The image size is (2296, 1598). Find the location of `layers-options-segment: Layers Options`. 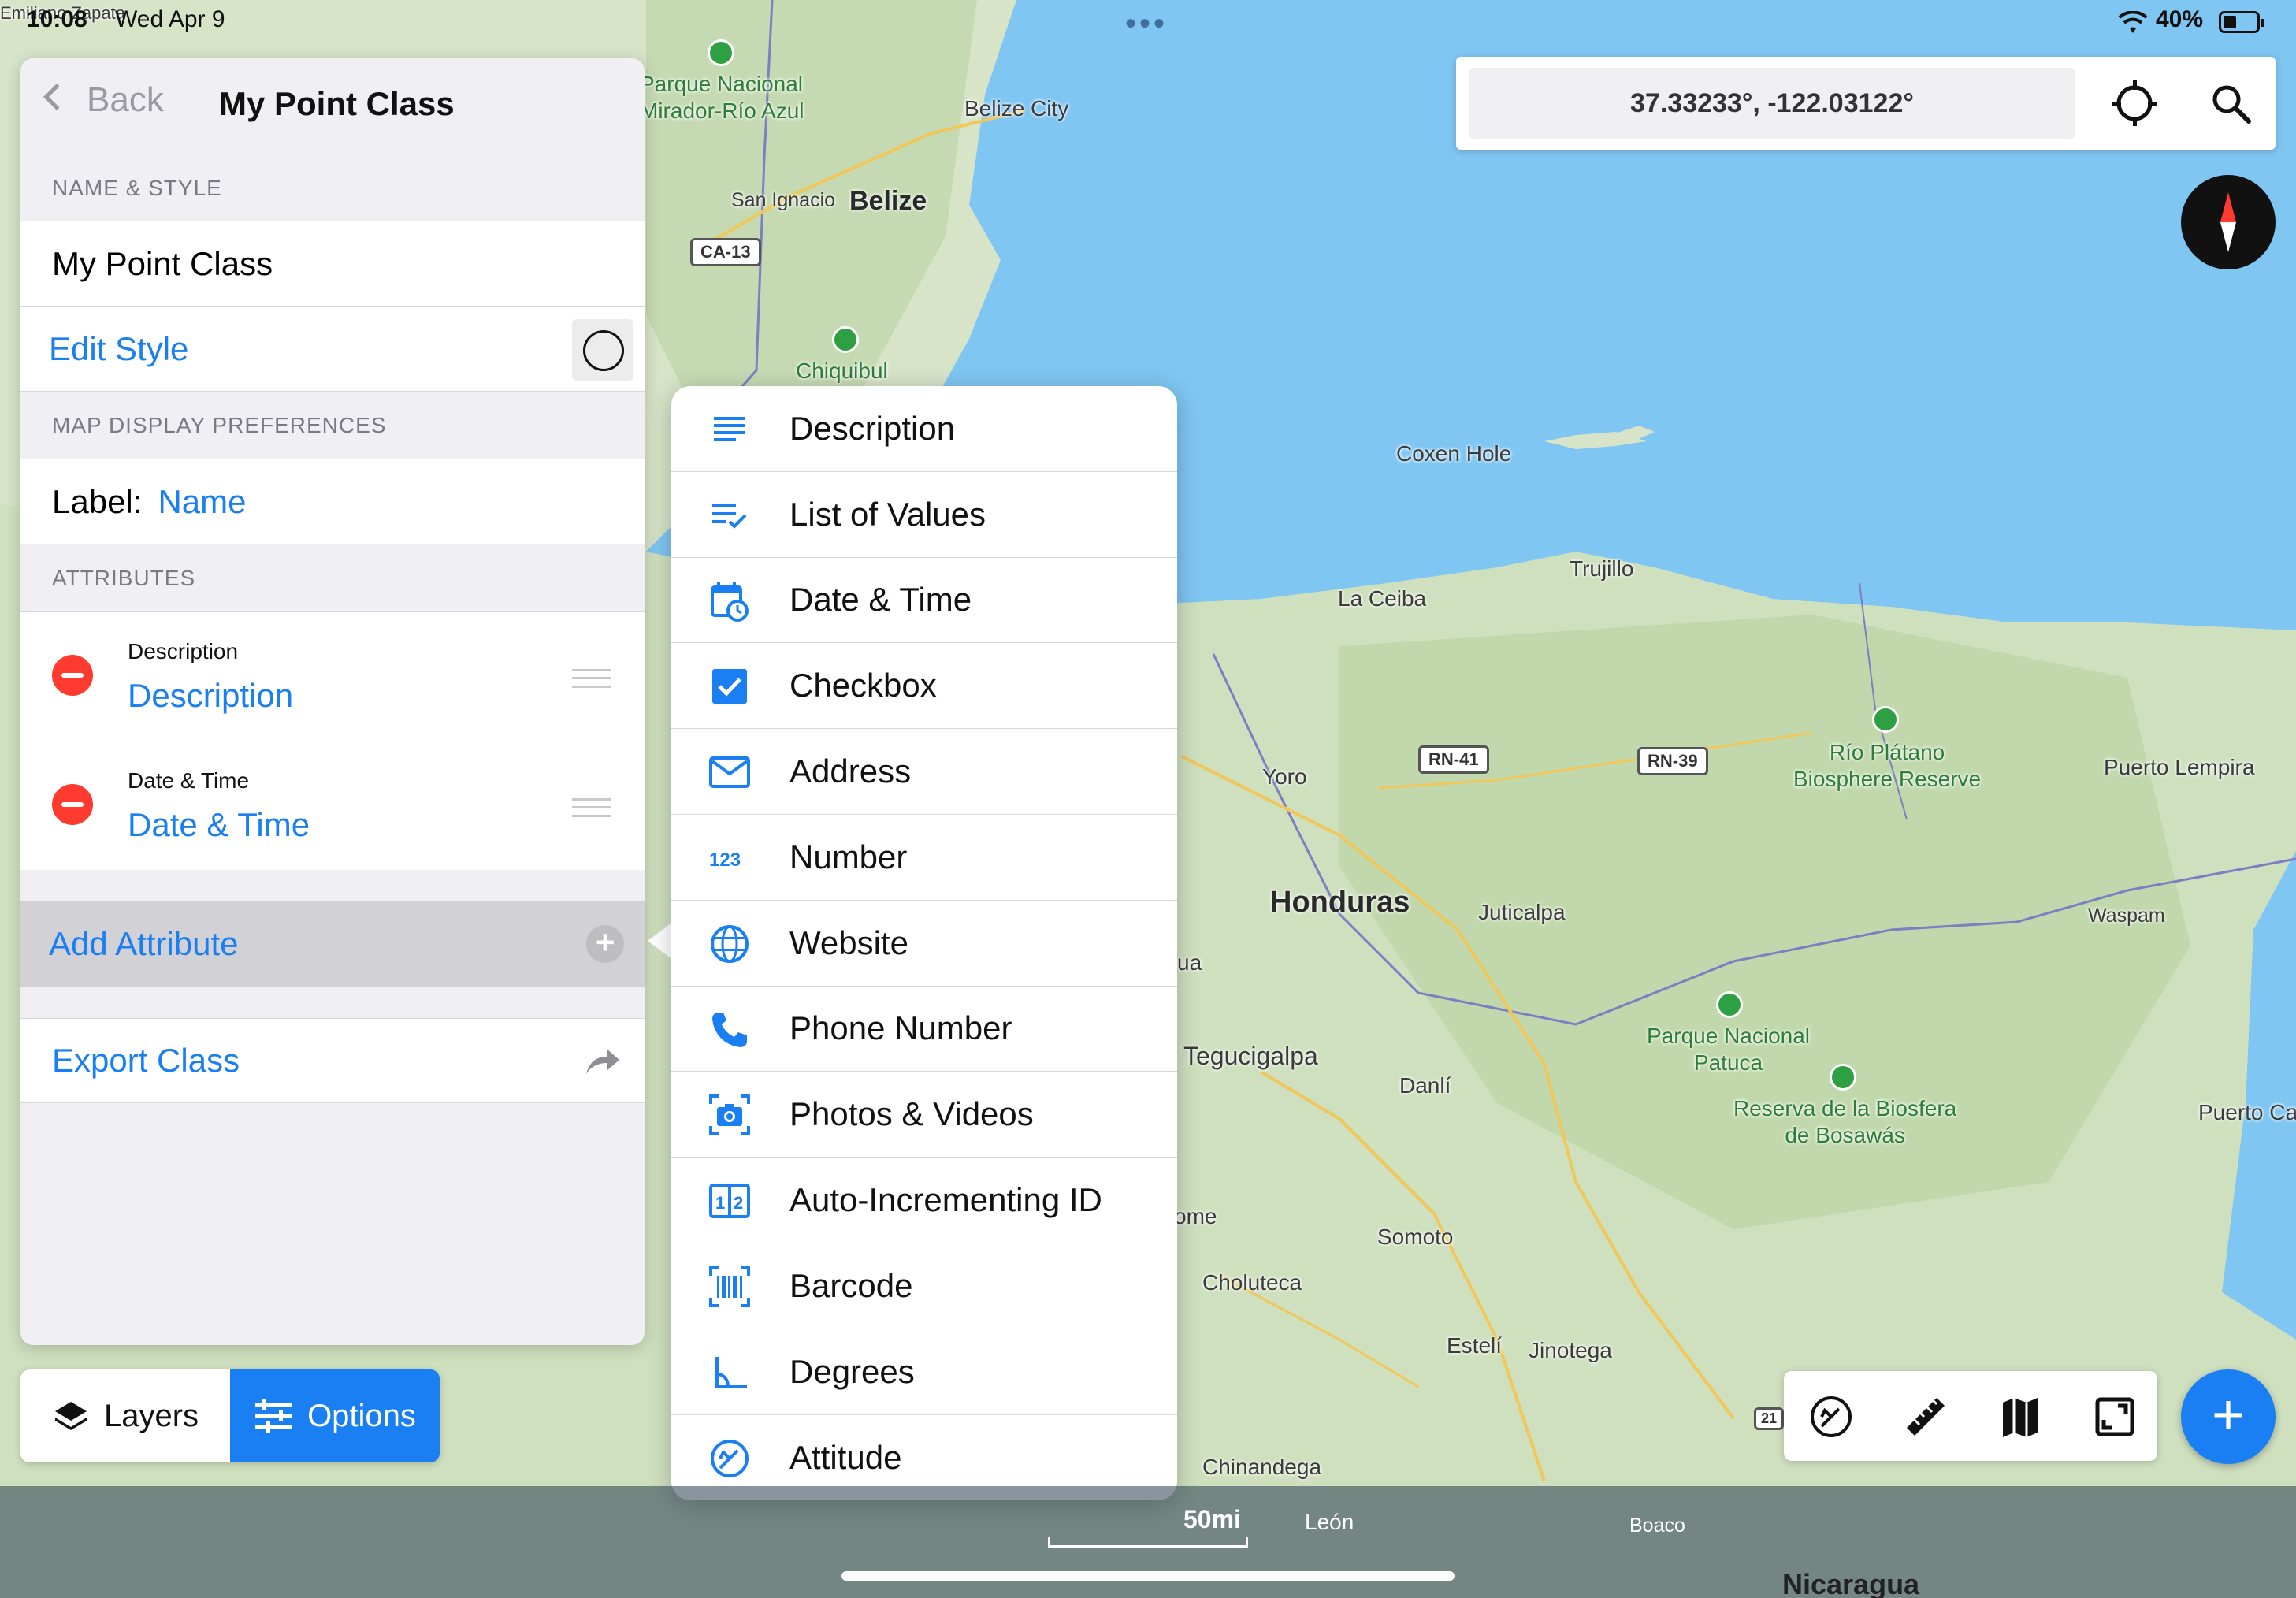

layers-options-segment: Layers Options is located at coordinates (230, 1415).